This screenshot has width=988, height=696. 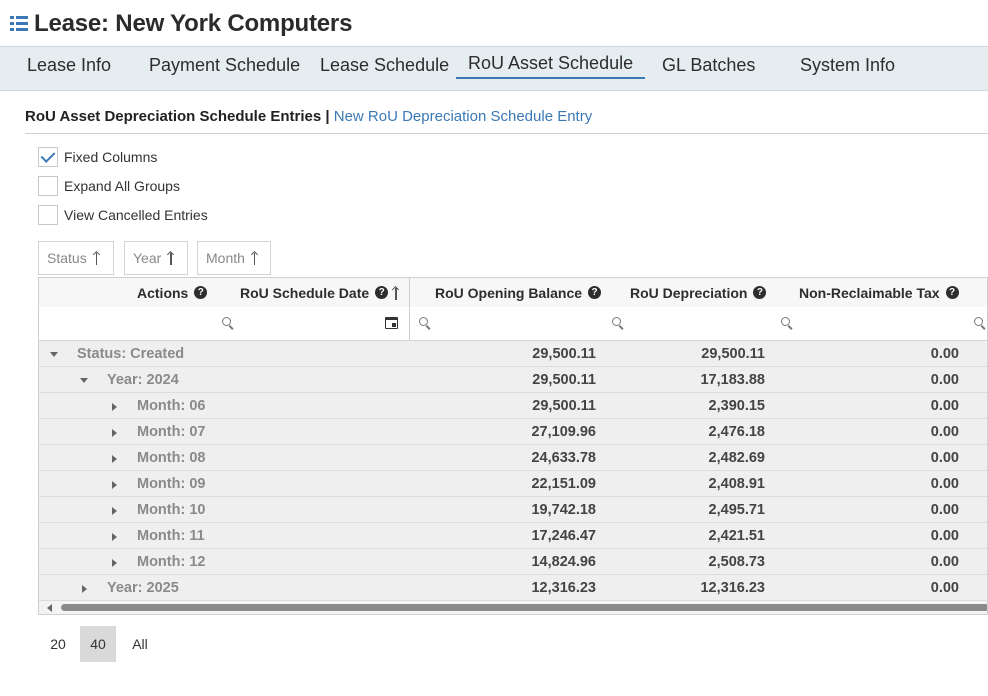 I want to click on group-chip-label: Year, so click(x=147, y=258).